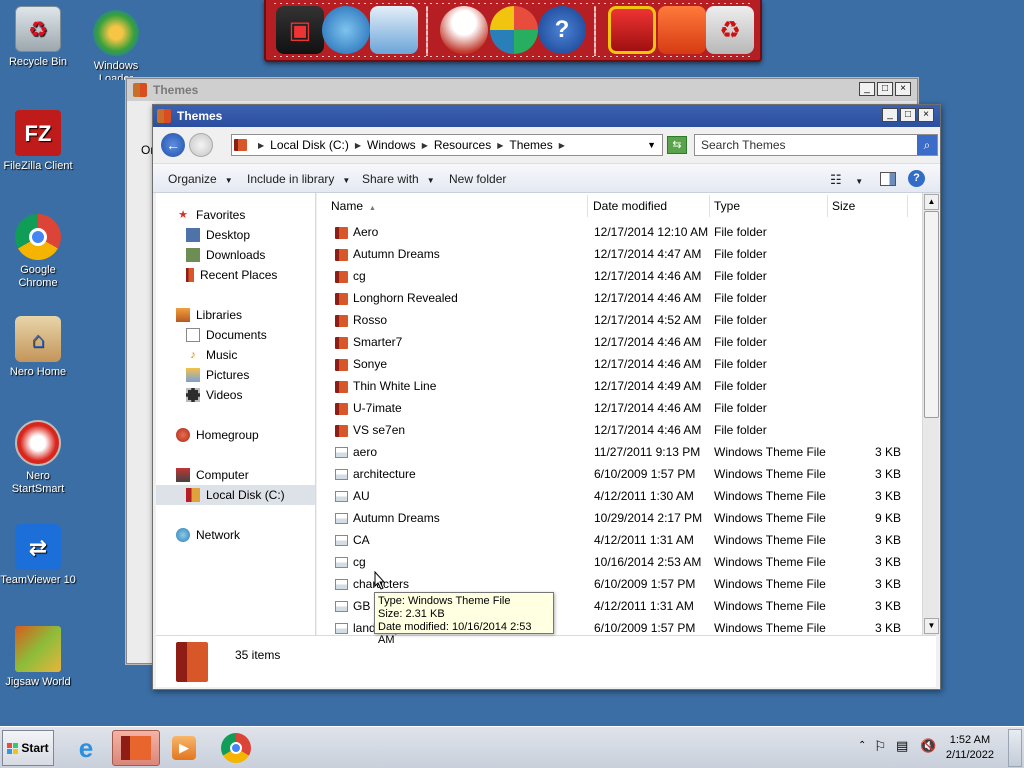 The image size is (1024, 768). Describe the element at coordinates (173, 145) in the screenshot. I see `back-button: ←` at that location.